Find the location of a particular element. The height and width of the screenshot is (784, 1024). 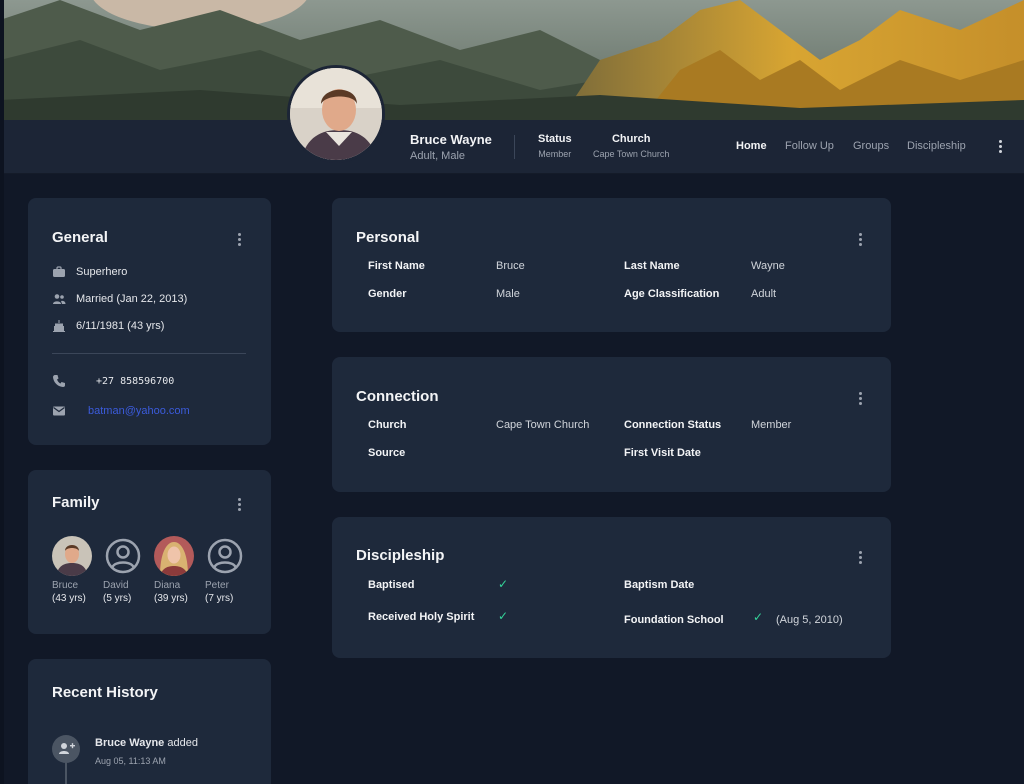

nav-discipleship: Discipleship is located at coordinates (936, 146).